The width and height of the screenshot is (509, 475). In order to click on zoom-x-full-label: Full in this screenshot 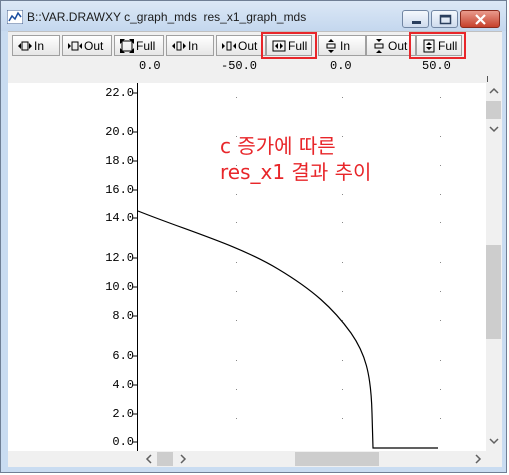, I will do `click(146, 46)`.